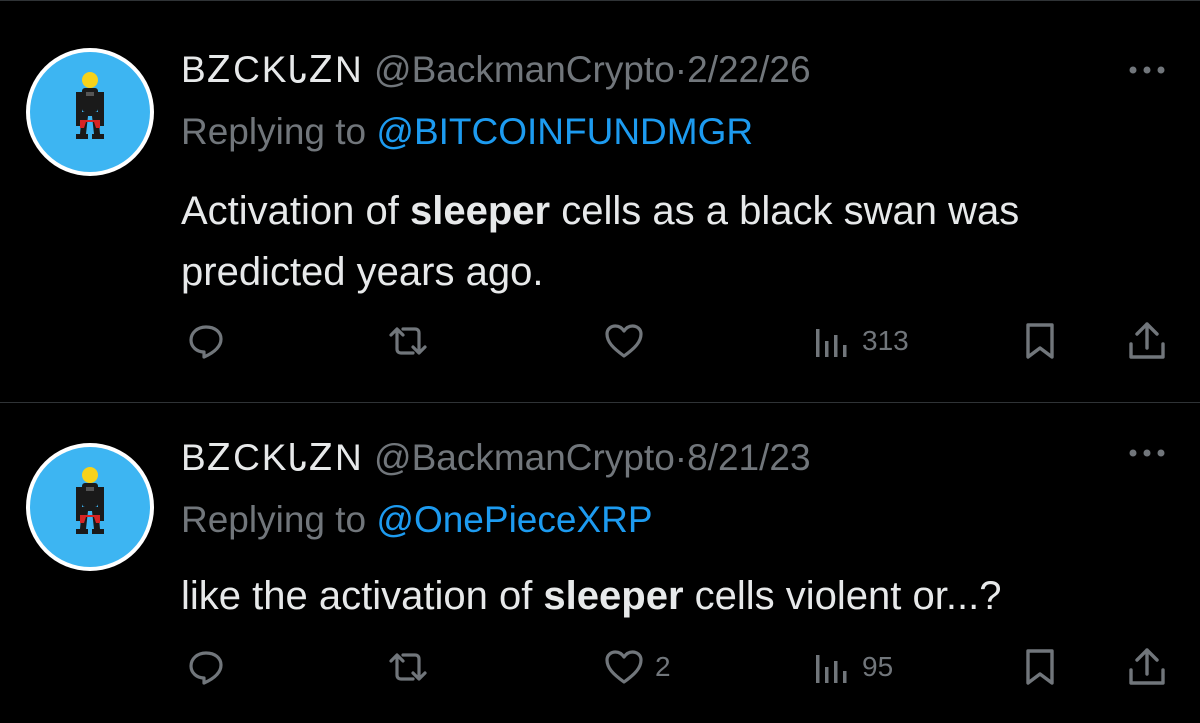 This screenshot has height=723, width=1200. I want to click on view-count: 313, so click(885, 340).